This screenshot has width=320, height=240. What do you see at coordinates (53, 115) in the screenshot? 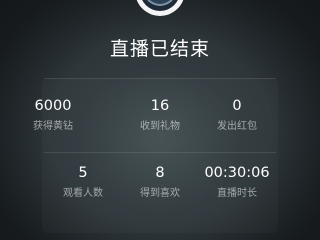
I see `stat-diamonds: 6000 获得黄钻` at bounding box center [53, 115].